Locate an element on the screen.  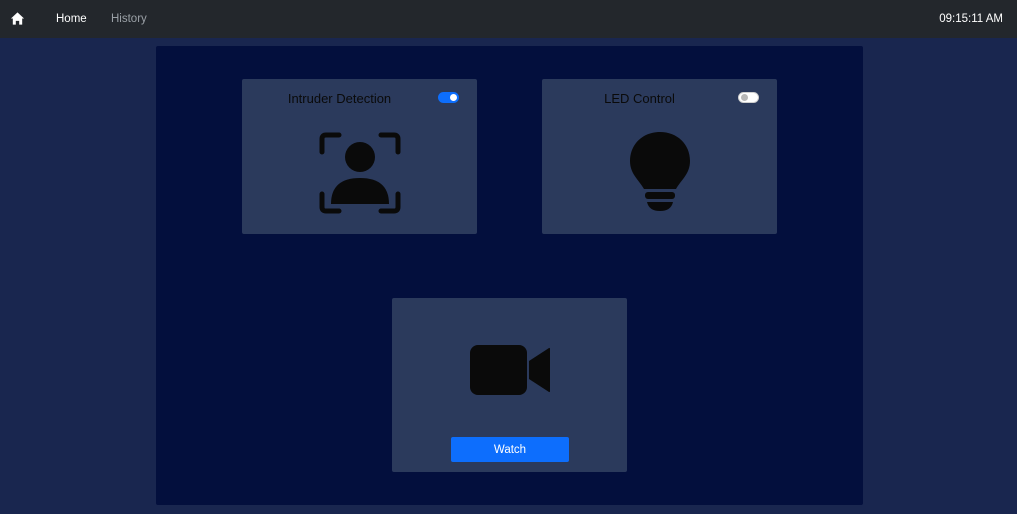
watch-button: Watch is located at coordinates (510, 449).